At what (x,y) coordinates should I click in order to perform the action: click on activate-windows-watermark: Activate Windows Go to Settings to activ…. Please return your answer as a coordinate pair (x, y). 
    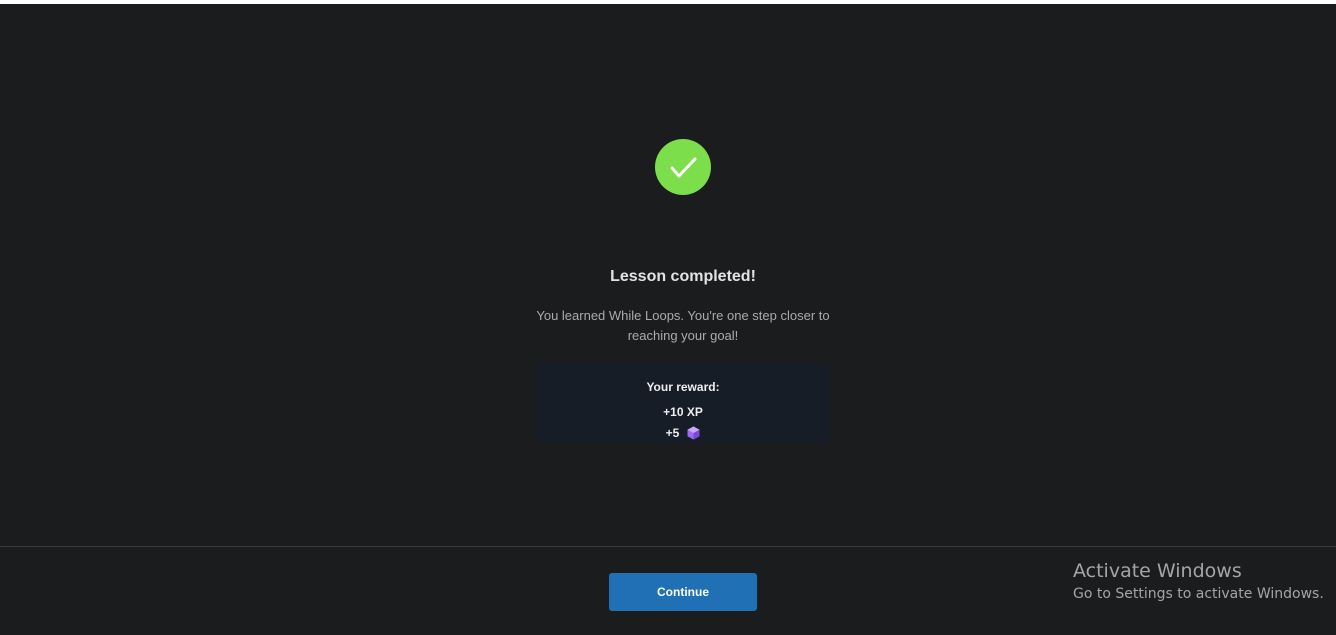
    Looking at the image, I should click on (1198, 582).